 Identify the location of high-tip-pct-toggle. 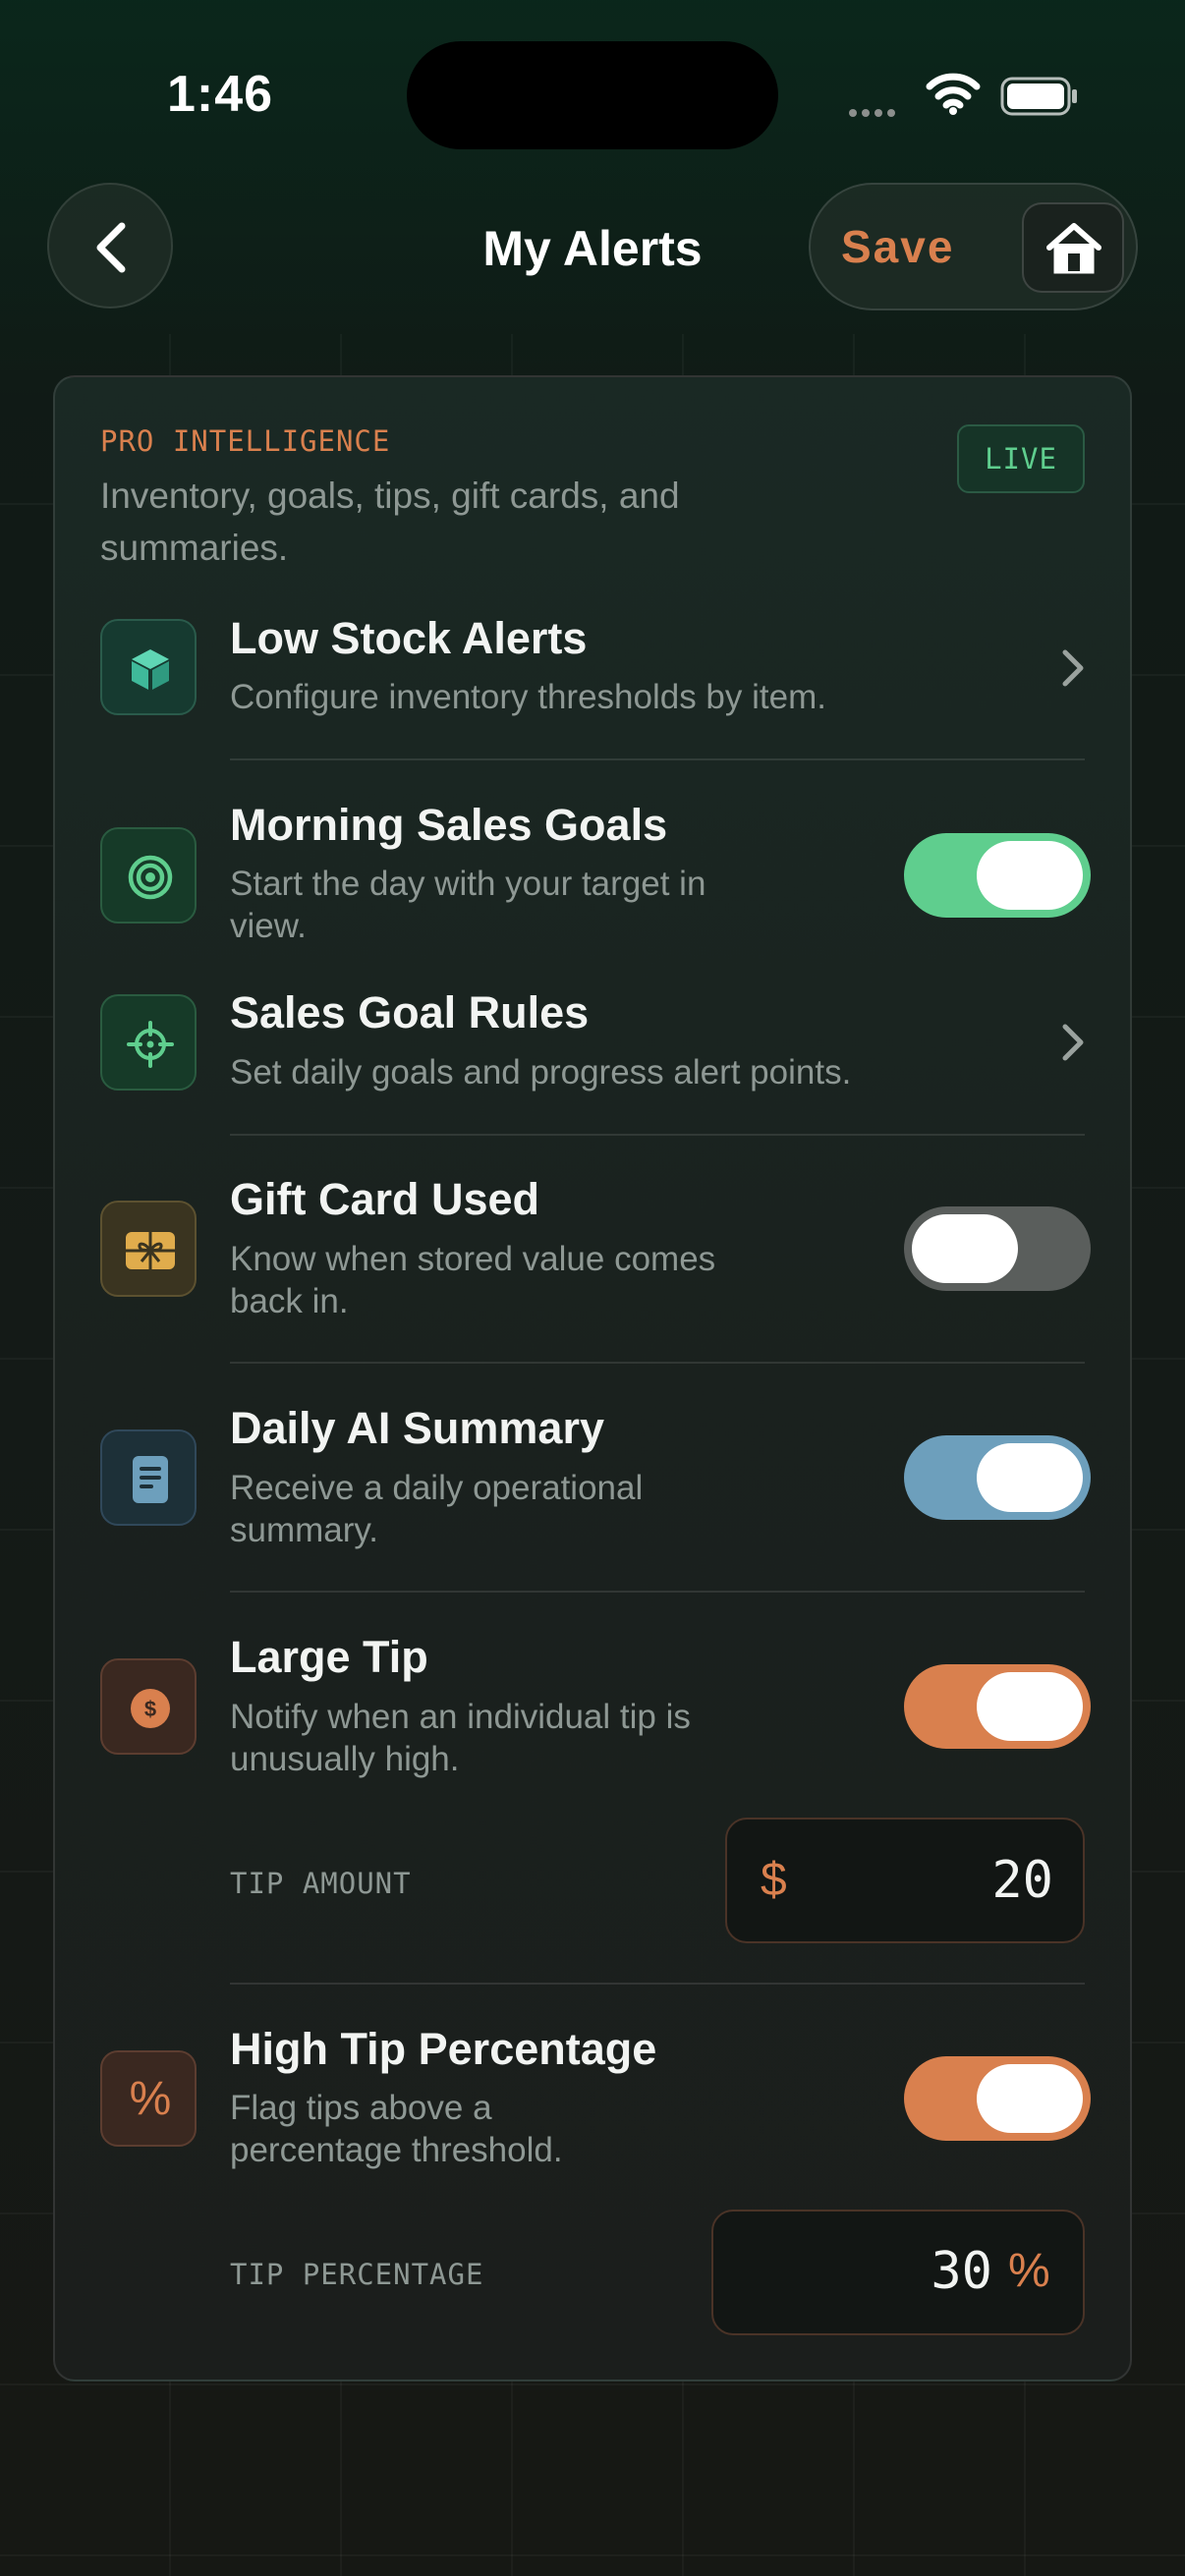
(998, 2098).